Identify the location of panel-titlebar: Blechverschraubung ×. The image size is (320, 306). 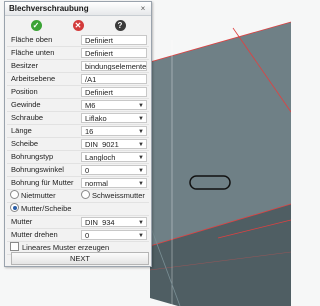
(78, 9).